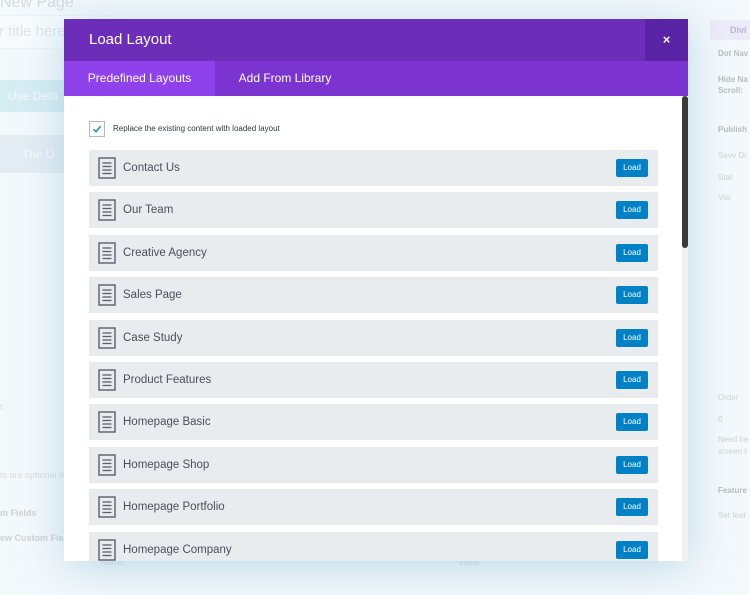 The height and width of the screenshot is (595, 750). Describe the element at coordinates (130, 39) in the screenshot. I see `modal-title: Load Layout` at that location.